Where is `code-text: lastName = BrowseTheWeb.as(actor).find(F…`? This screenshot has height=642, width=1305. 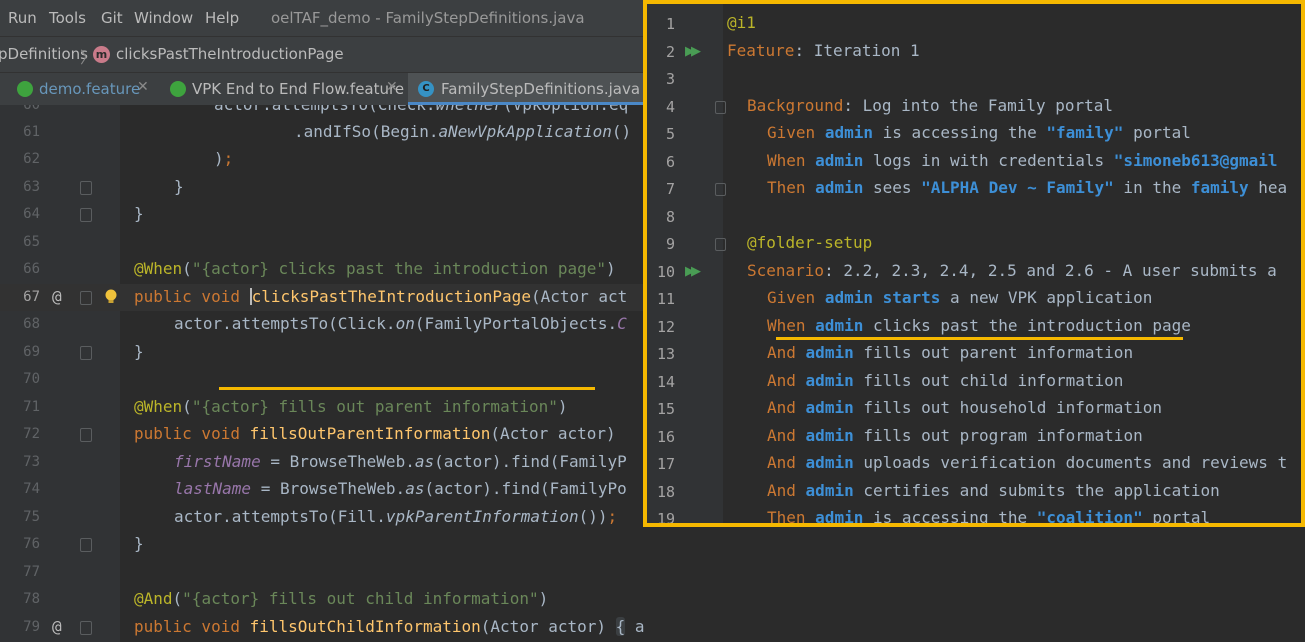
code-text: lastName = BrowseTheWeb.as(actor).find(F… is located at coordinates (400, 488).